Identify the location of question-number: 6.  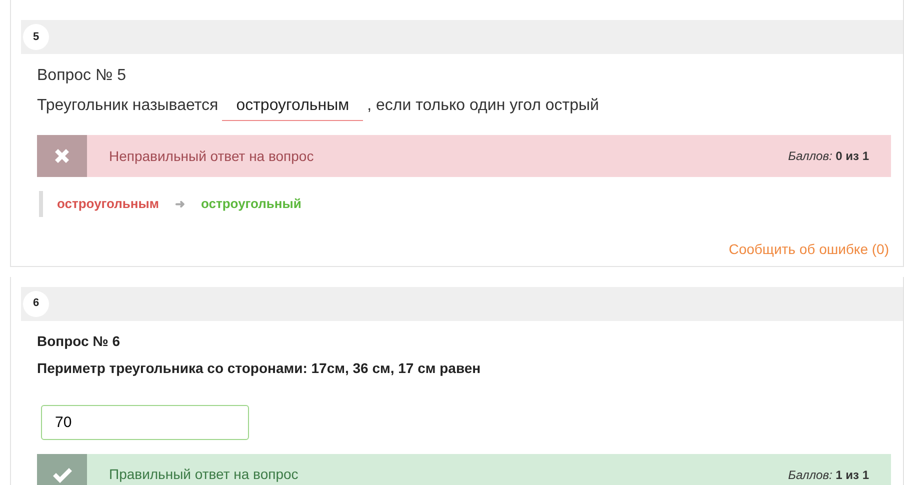
(36, 303).